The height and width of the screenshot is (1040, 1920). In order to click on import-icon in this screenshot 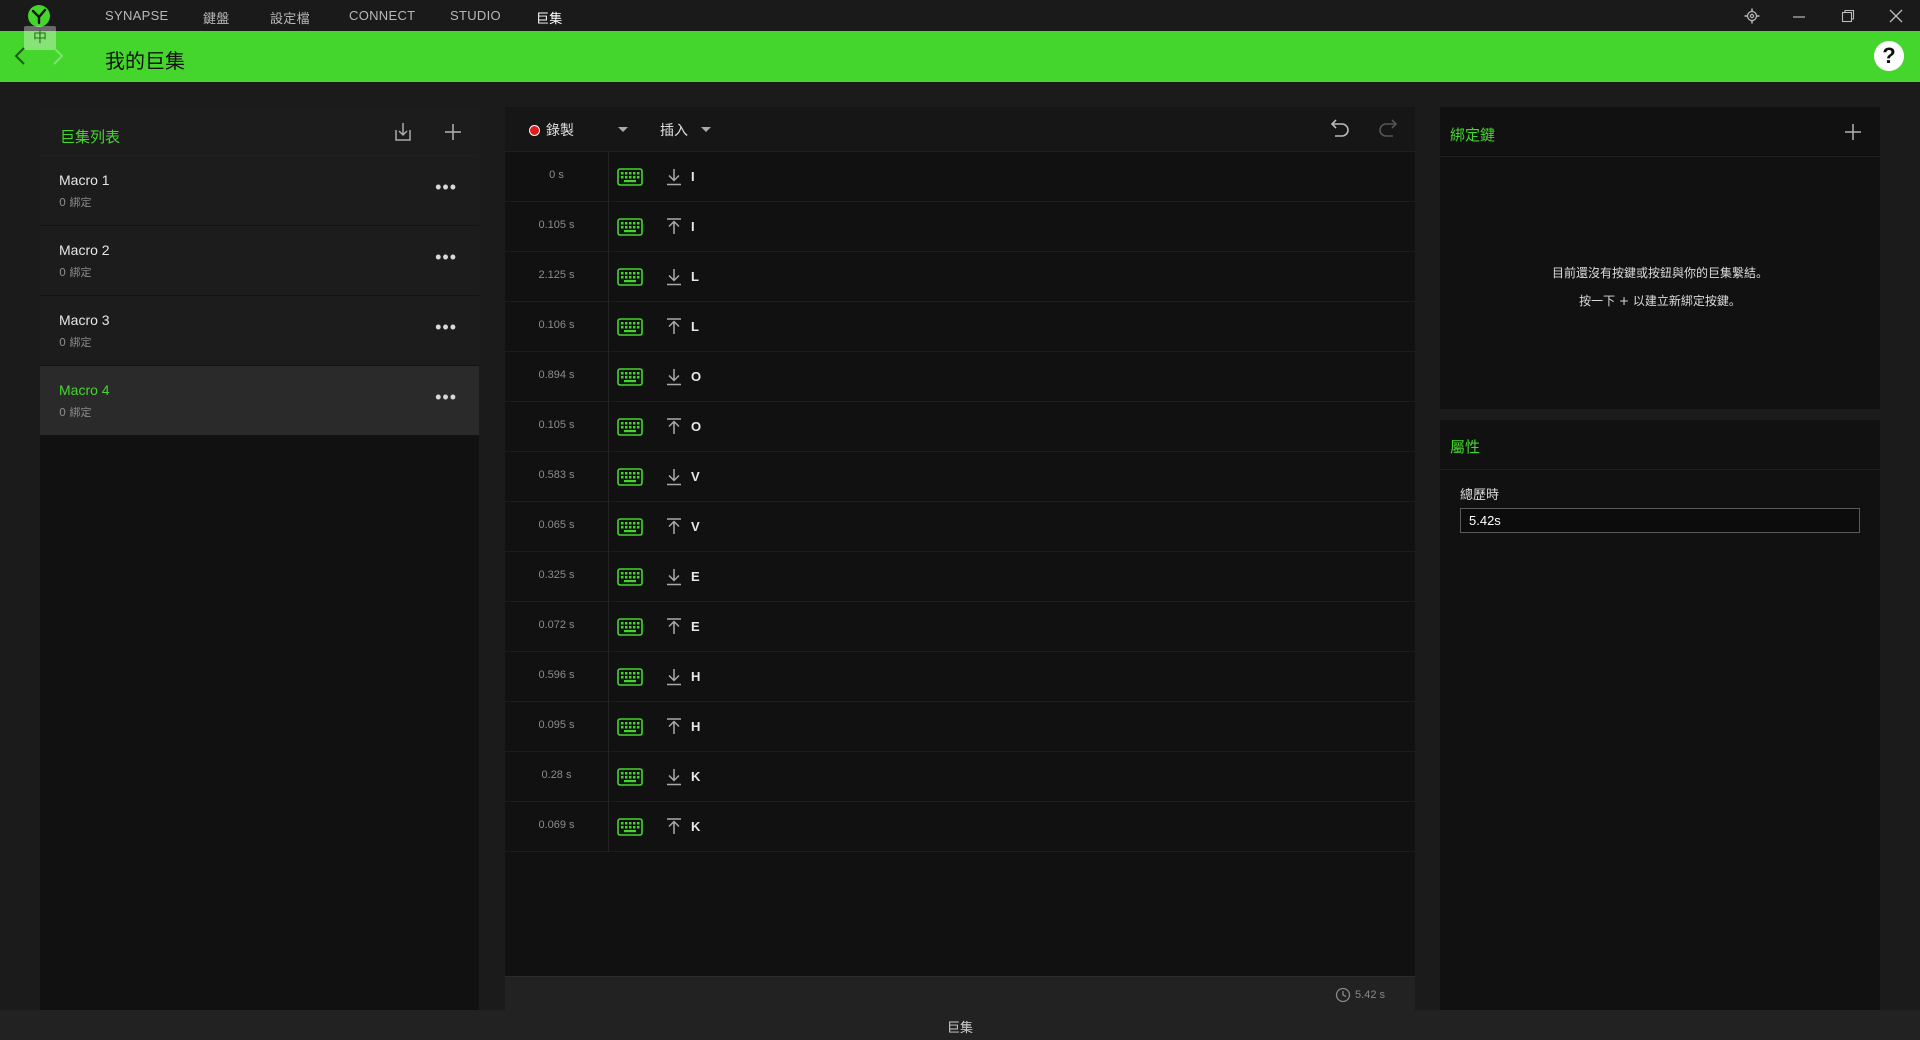, I will do `click(403, 132)`.